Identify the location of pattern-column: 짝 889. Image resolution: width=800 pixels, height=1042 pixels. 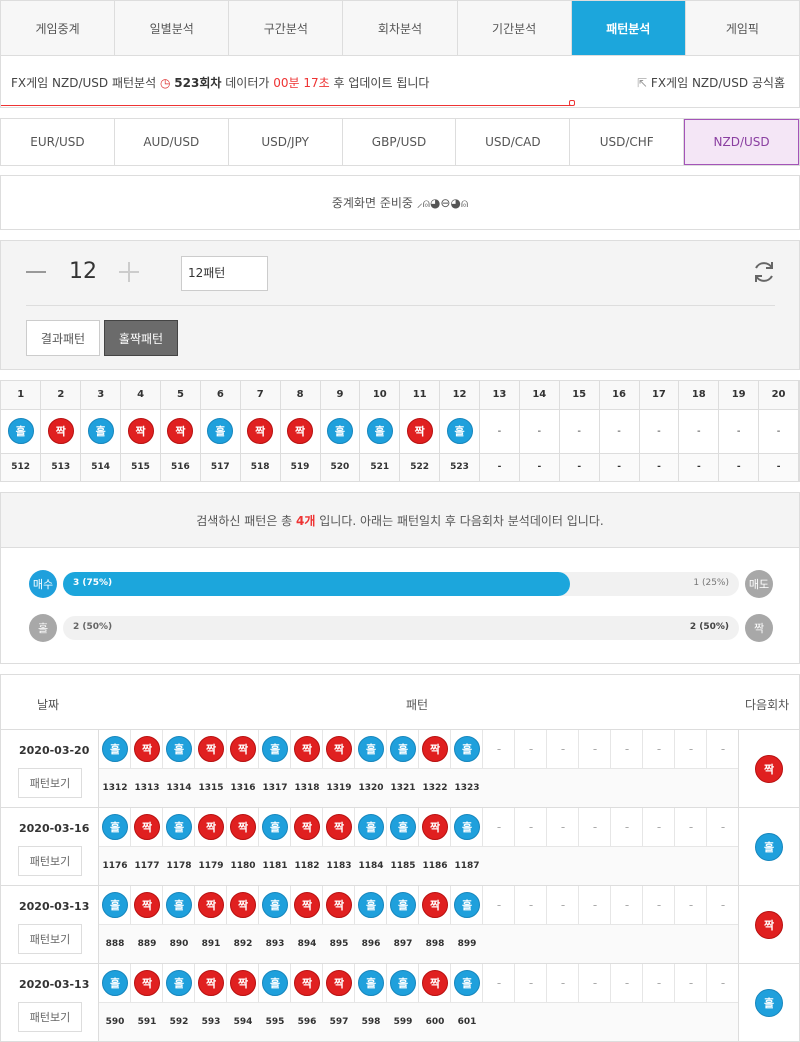
(147, 924).